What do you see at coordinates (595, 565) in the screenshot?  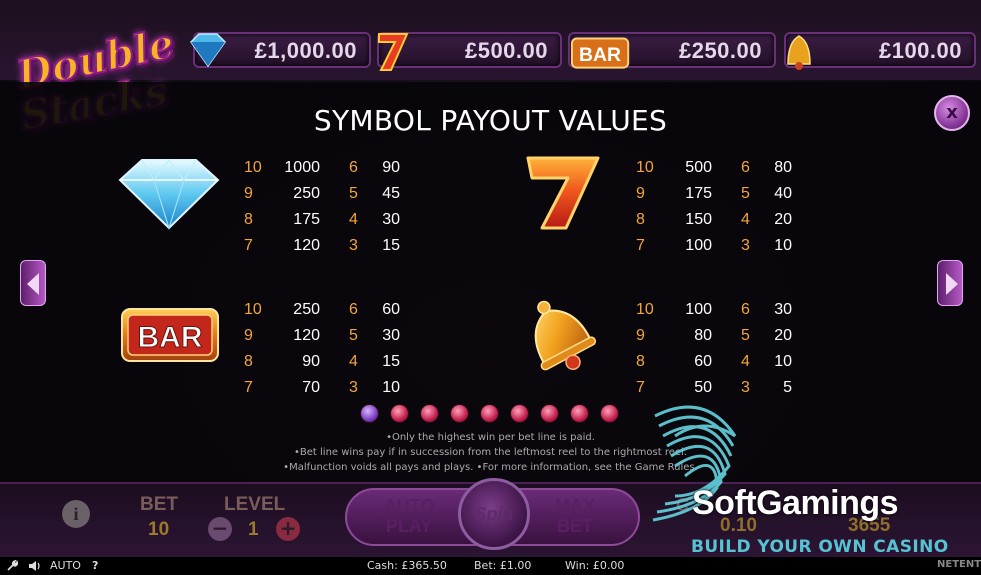 I see `win-readout: Win: £0.00` at bounding box center [595, 565].